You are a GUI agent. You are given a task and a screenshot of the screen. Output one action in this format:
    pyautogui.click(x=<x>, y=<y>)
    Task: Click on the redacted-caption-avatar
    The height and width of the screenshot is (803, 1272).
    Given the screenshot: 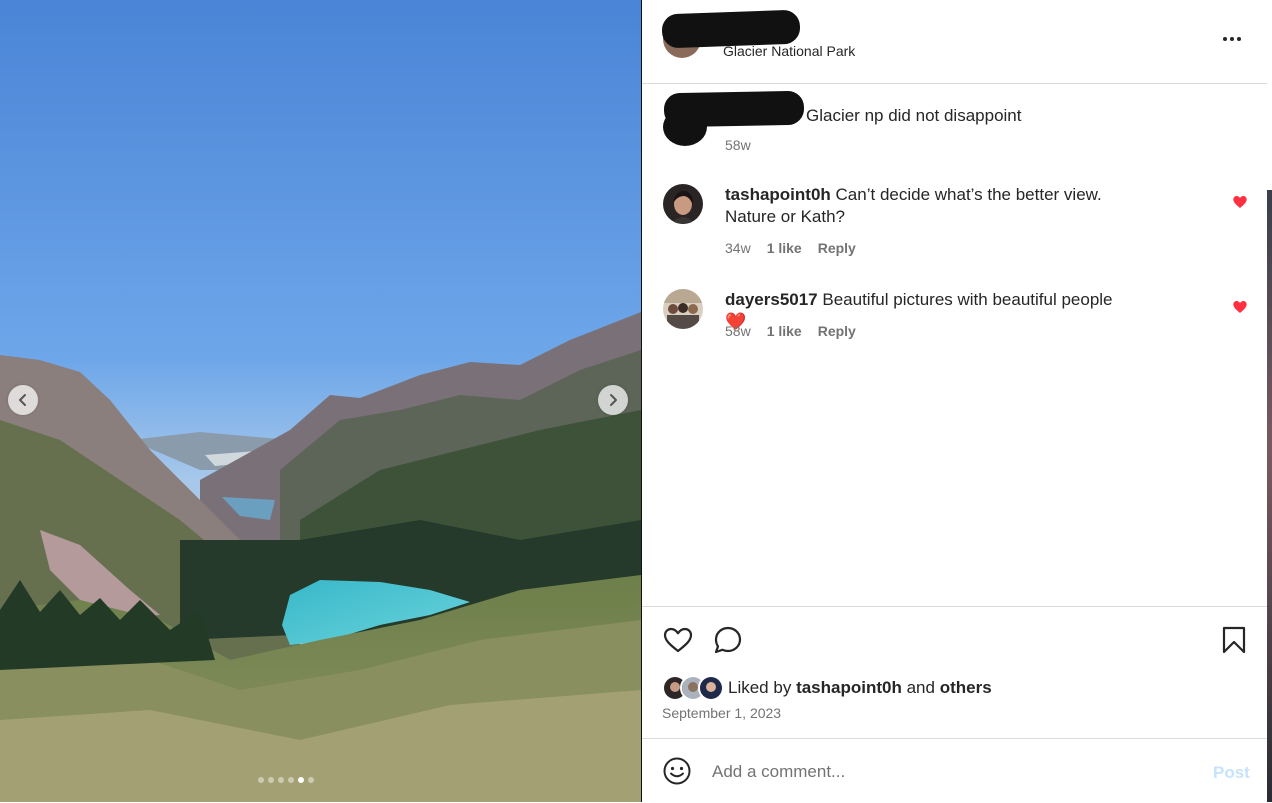 What is the action you would take?
    pyautogui.click(x=685, y=127)
    